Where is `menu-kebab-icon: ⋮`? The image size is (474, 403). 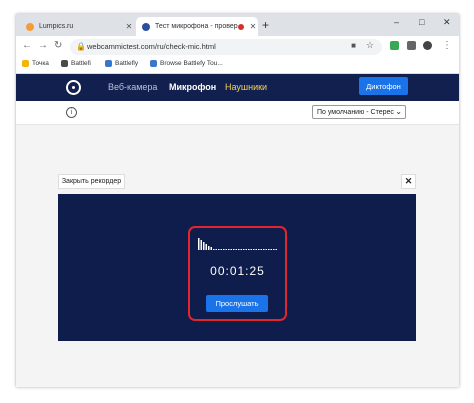 menu-kebab-icon: ⋮ is located at coordinates (447, 45).